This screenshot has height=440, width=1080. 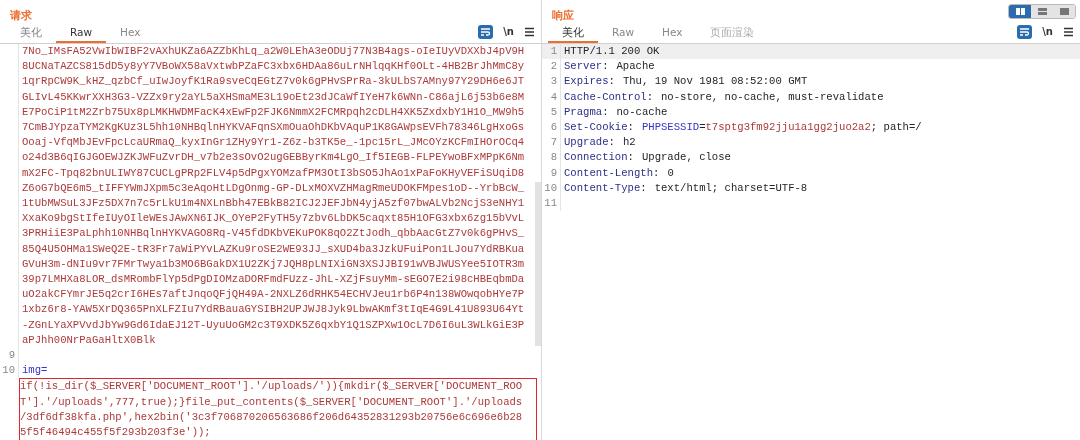 I want to click on code-line: 8UCNaTAZCS815dD5y8yY7VBoWX58aVxtwbPZaFC3xbx6HDAa86uLrNHlqqKHf0OLt-4HB2BrJhMmC8y, so click(x=279, y=67).